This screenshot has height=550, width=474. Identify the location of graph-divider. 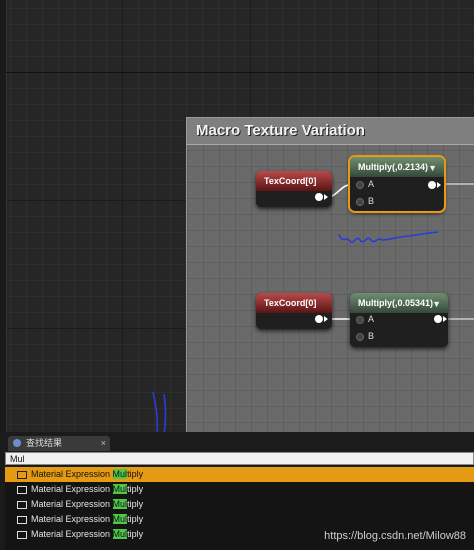
(240, 72).